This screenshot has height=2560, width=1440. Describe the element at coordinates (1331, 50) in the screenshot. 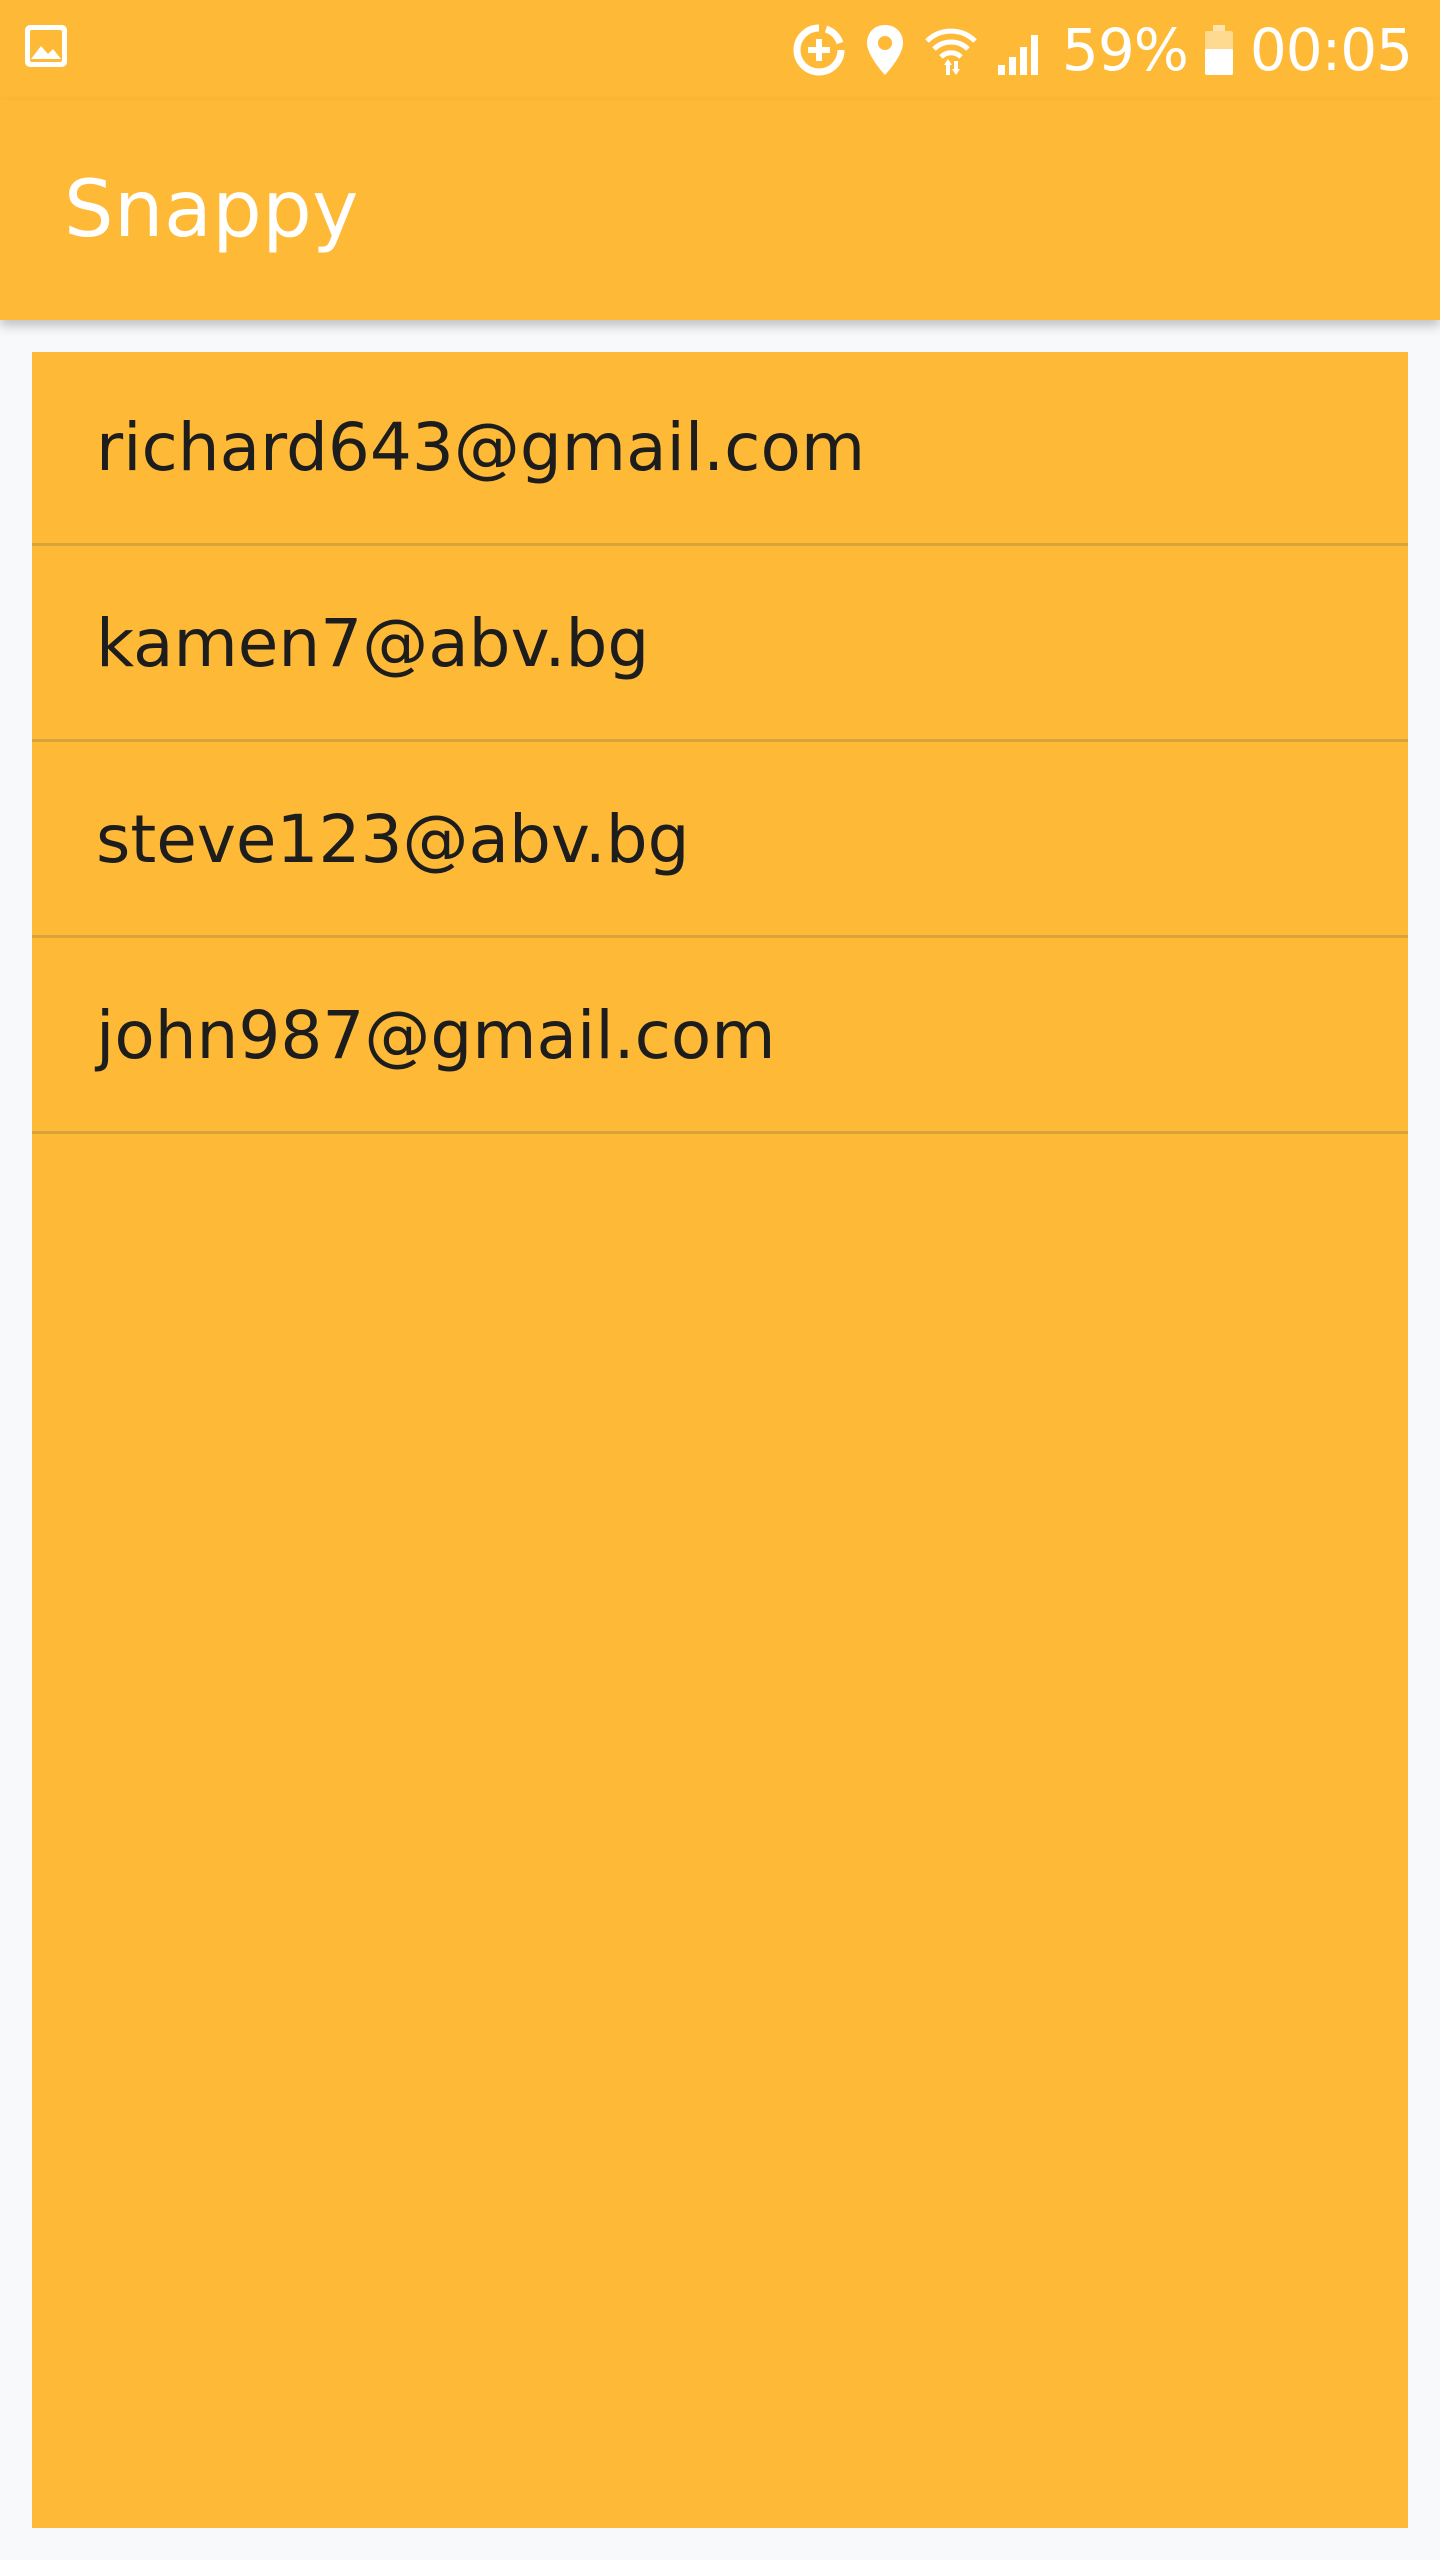

I see `clock: 00:05` at that location.